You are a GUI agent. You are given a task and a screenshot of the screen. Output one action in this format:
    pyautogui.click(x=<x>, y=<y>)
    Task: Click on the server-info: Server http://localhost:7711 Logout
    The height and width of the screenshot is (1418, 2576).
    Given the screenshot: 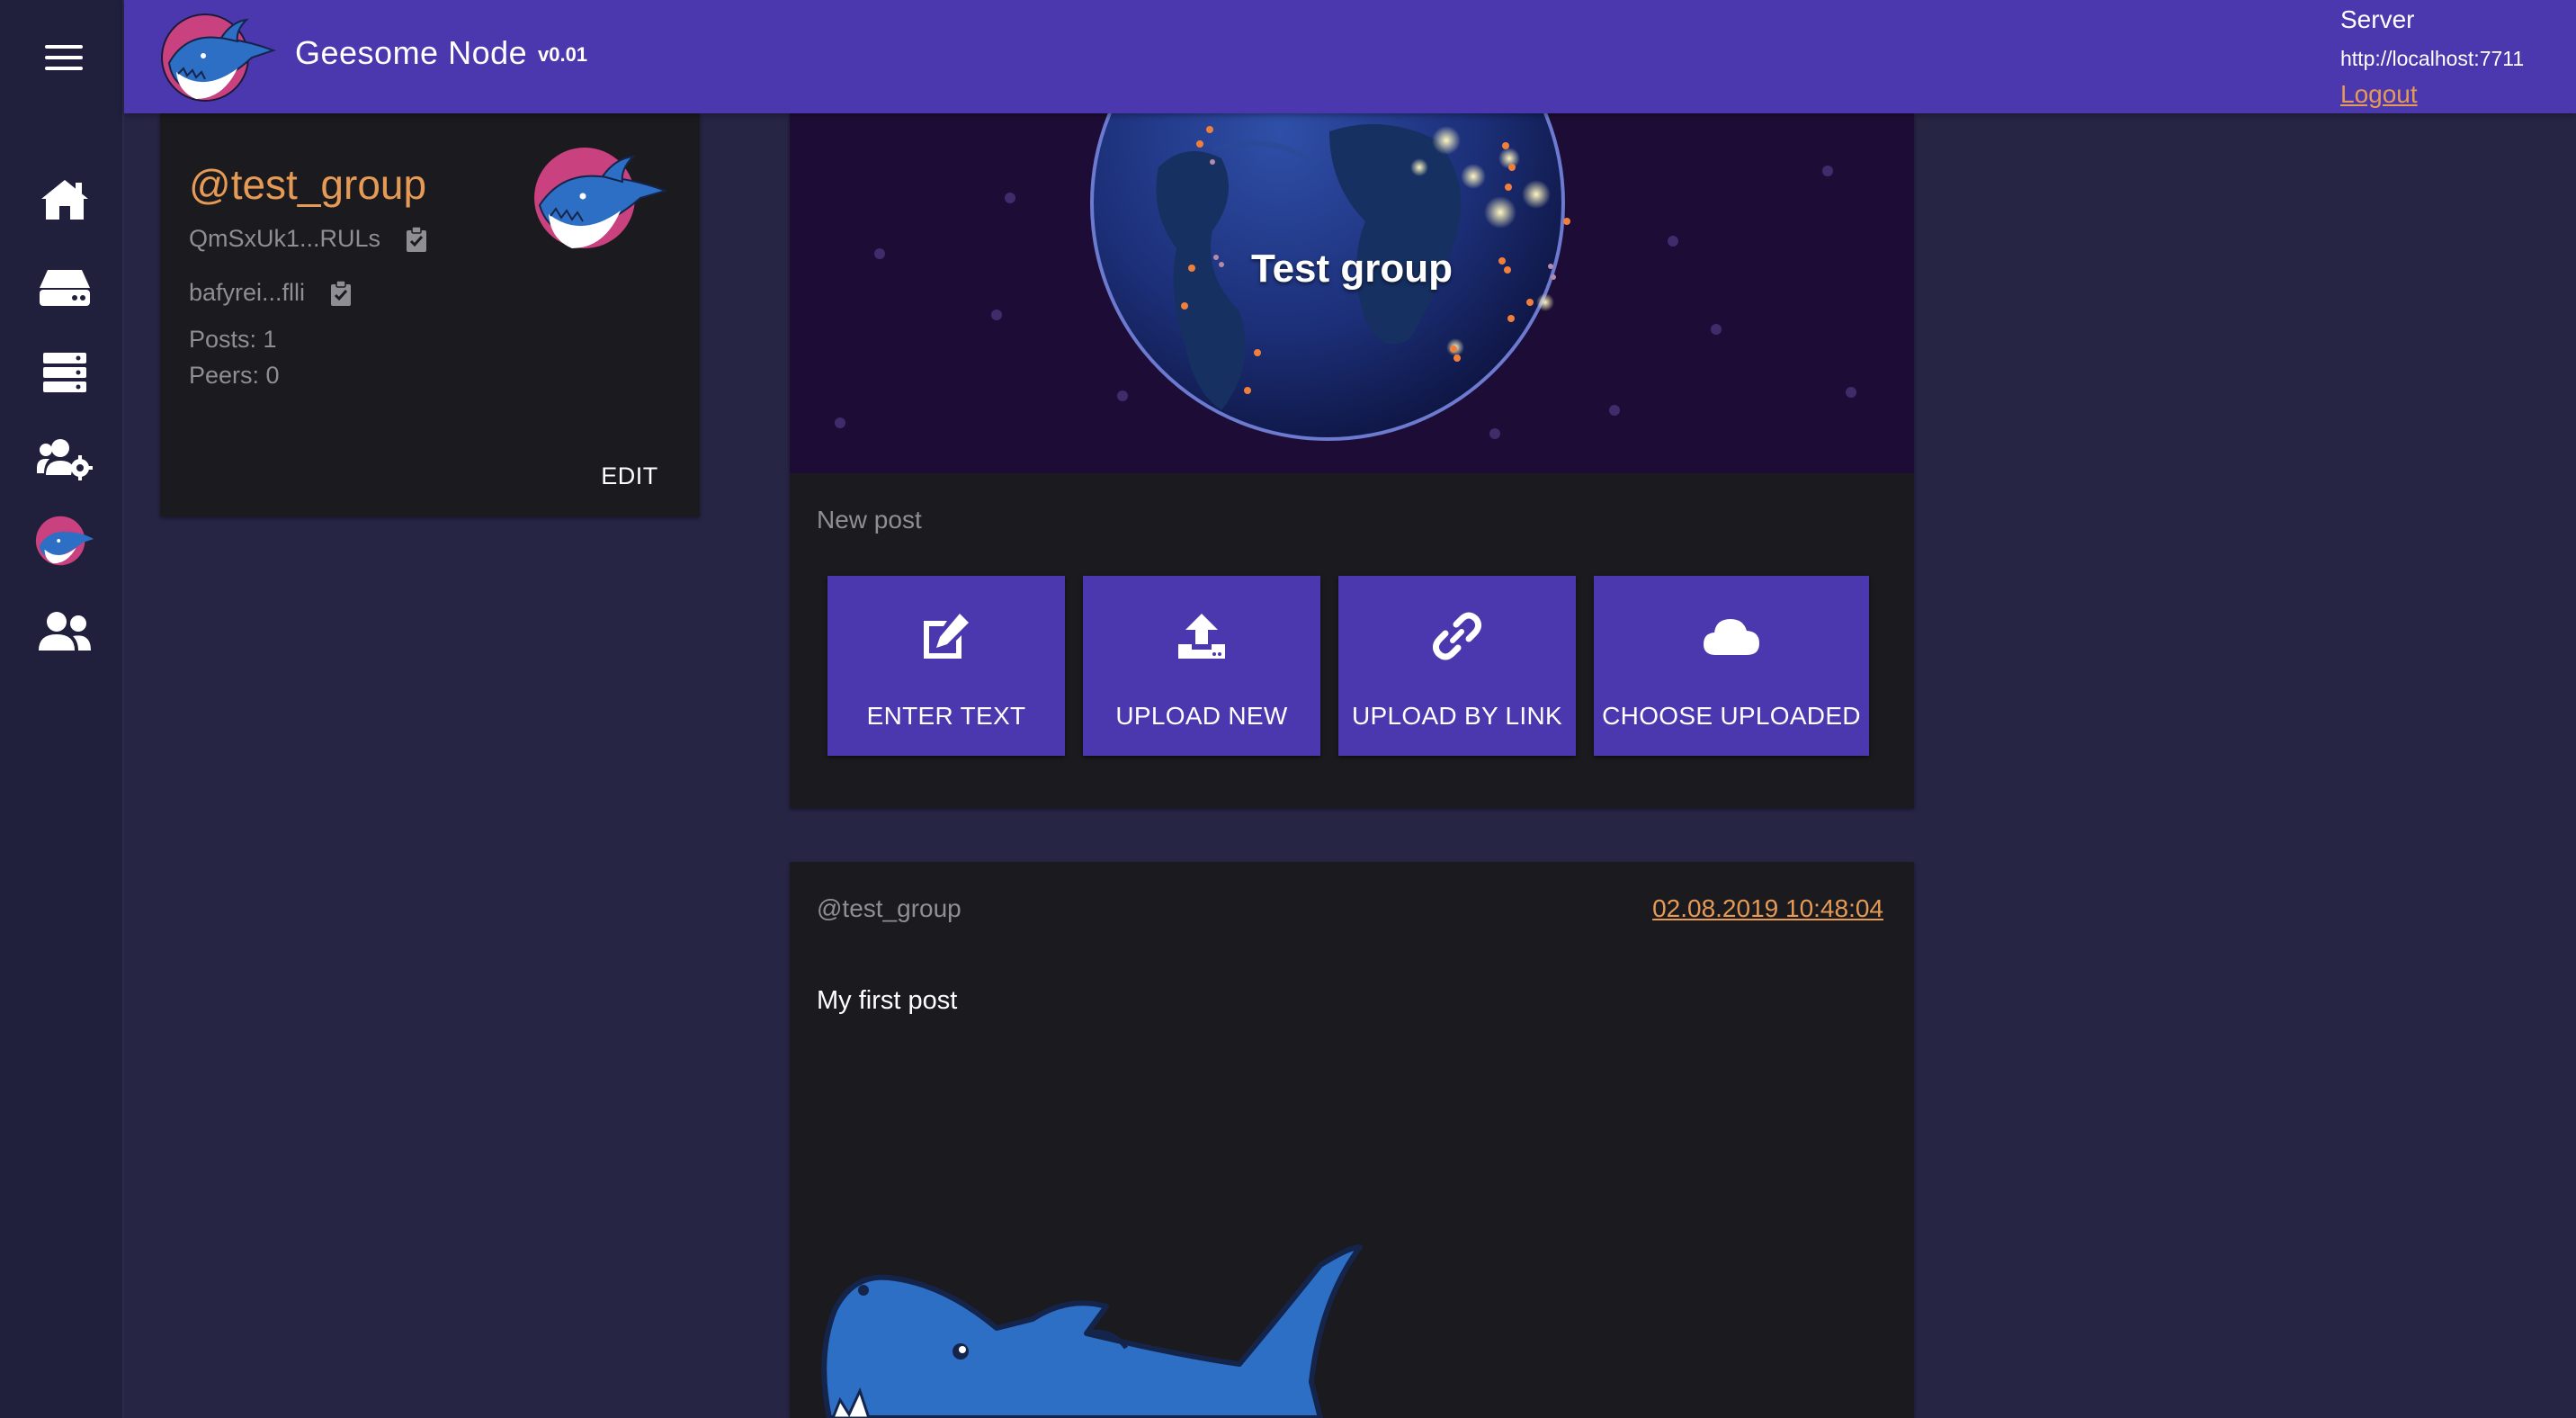 What is the action you would take?
    pyautogui.click(x=2452, y=57)
    